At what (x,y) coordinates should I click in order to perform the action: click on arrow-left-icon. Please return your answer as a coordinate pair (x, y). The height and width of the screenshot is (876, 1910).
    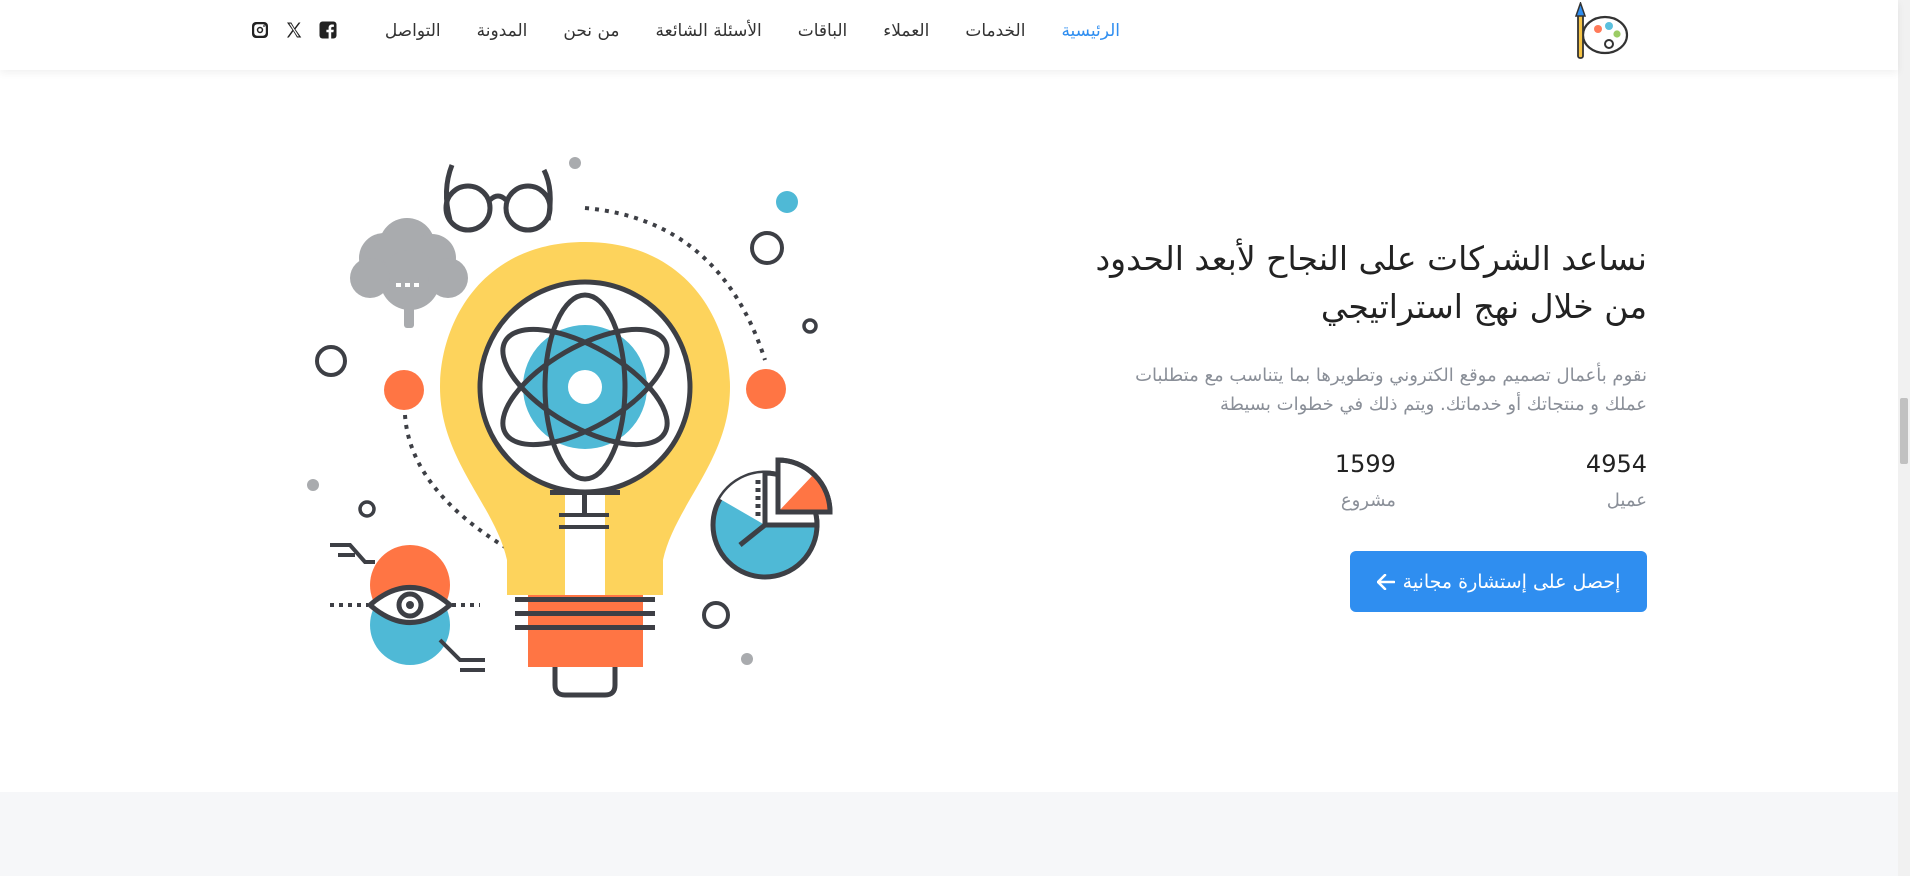
    Looking at the image, I should click on (1385, 581).